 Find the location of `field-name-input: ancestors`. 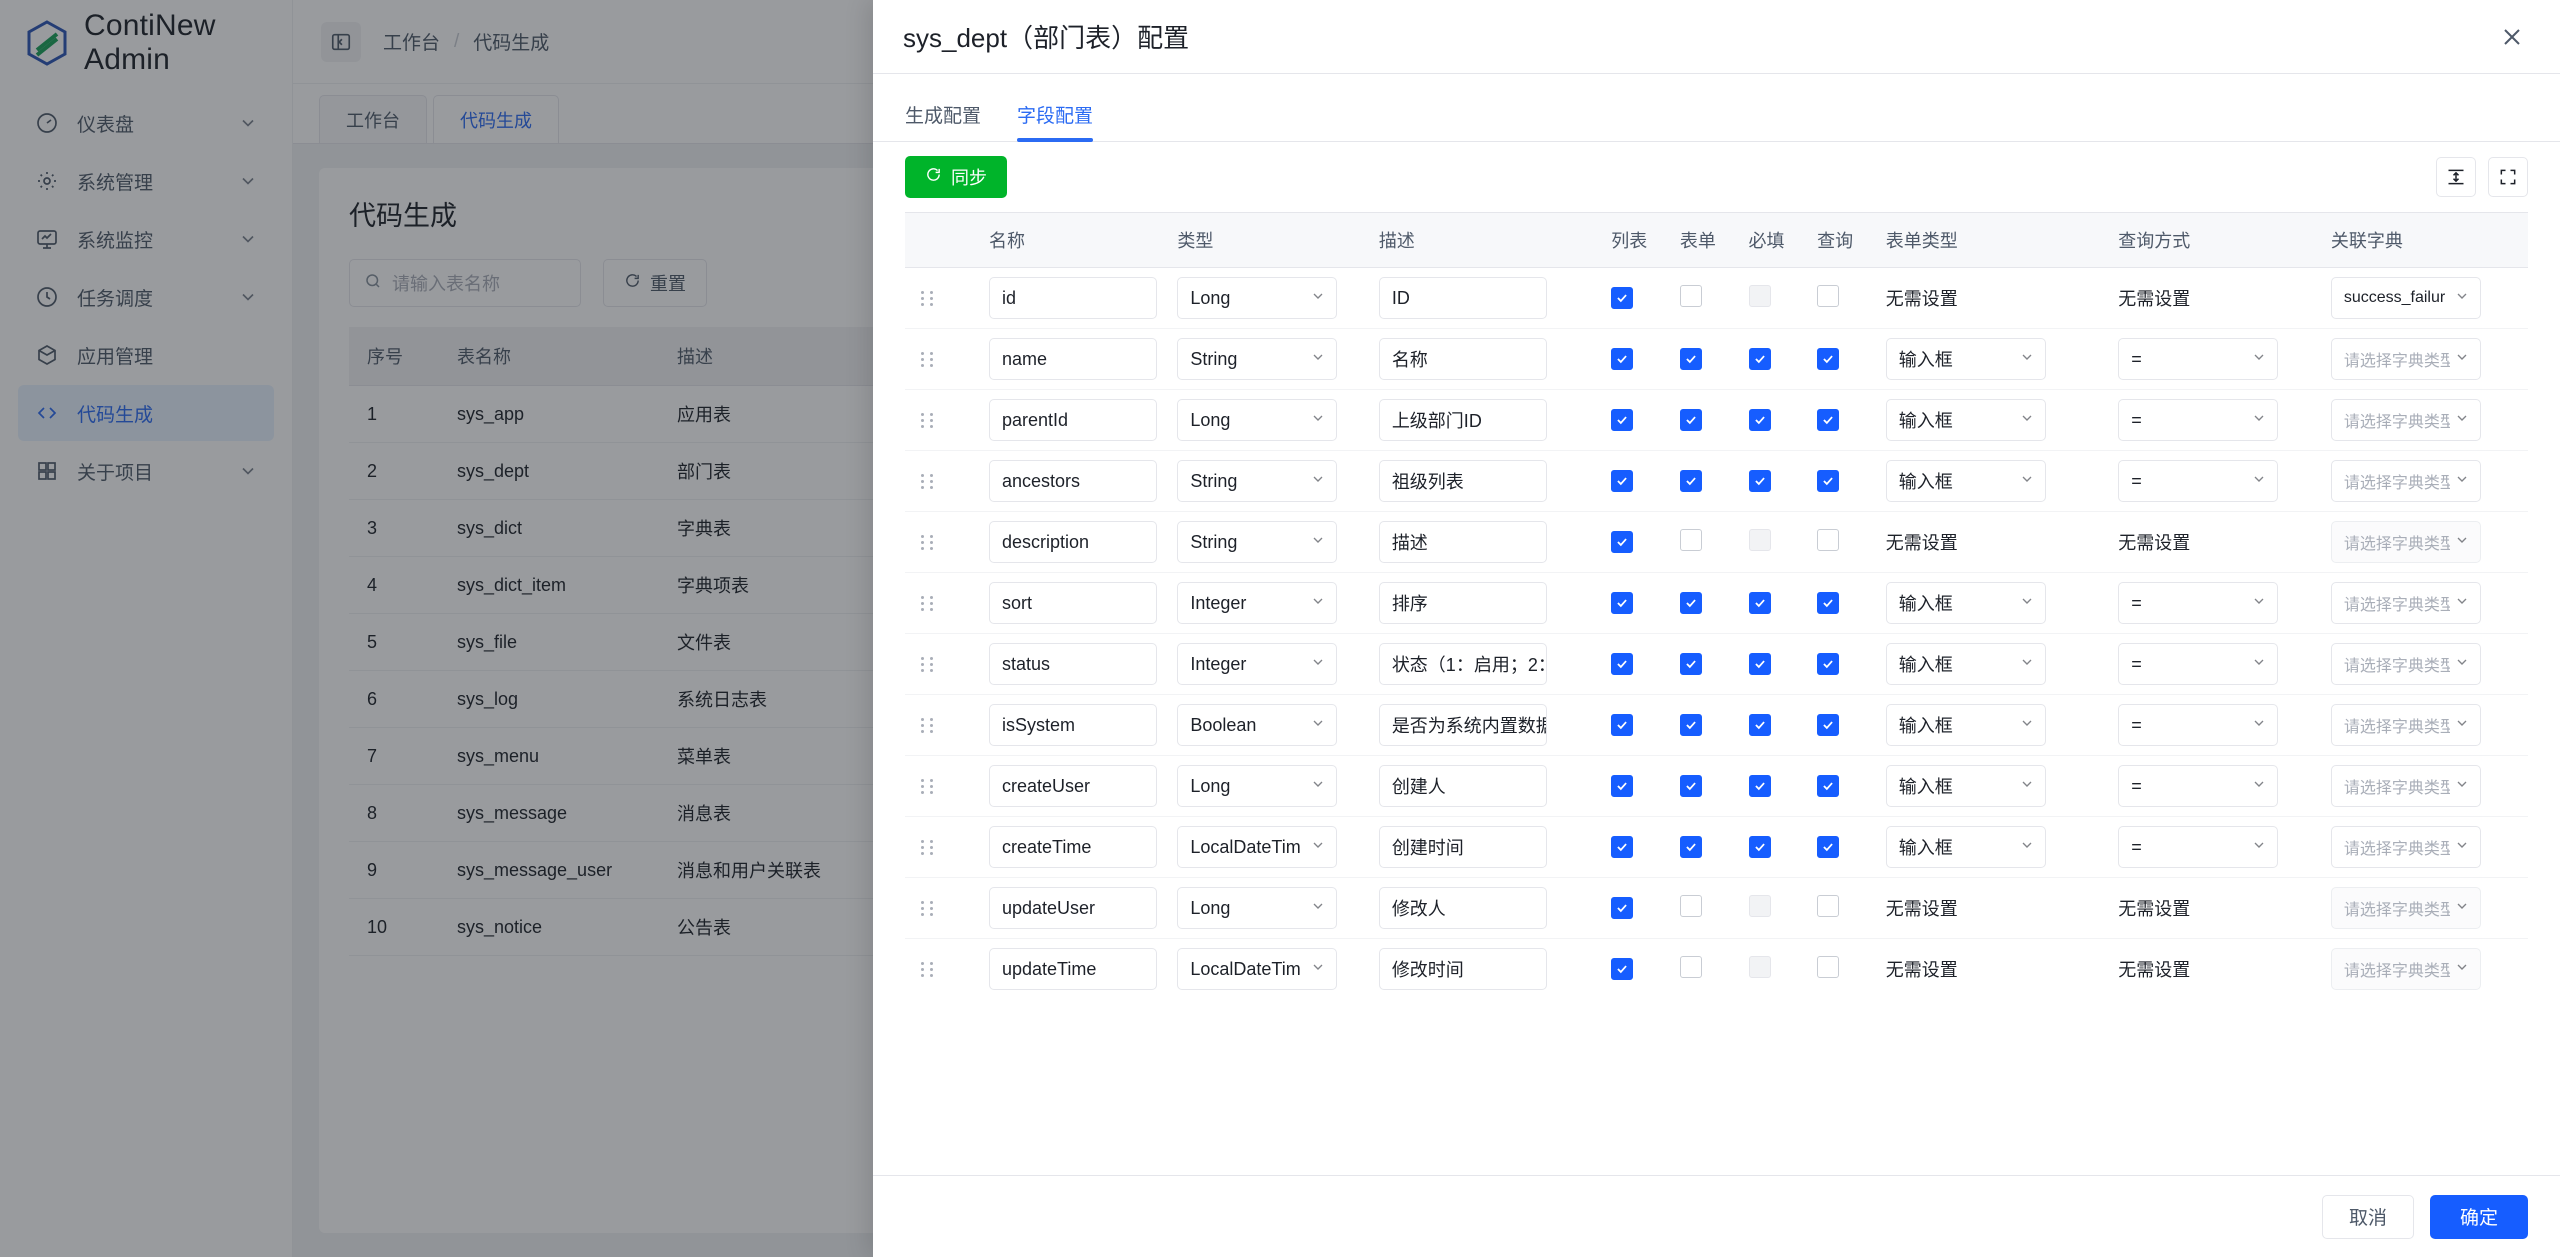

field-name-input: ancestors is located at coordinates (1072, 481).